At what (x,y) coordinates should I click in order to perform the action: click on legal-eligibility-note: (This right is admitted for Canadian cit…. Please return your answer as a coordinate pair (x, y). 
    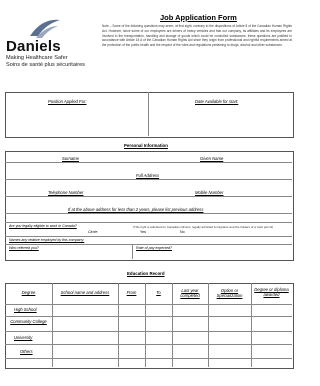
    Looking at the image, I should click on (203, 226).